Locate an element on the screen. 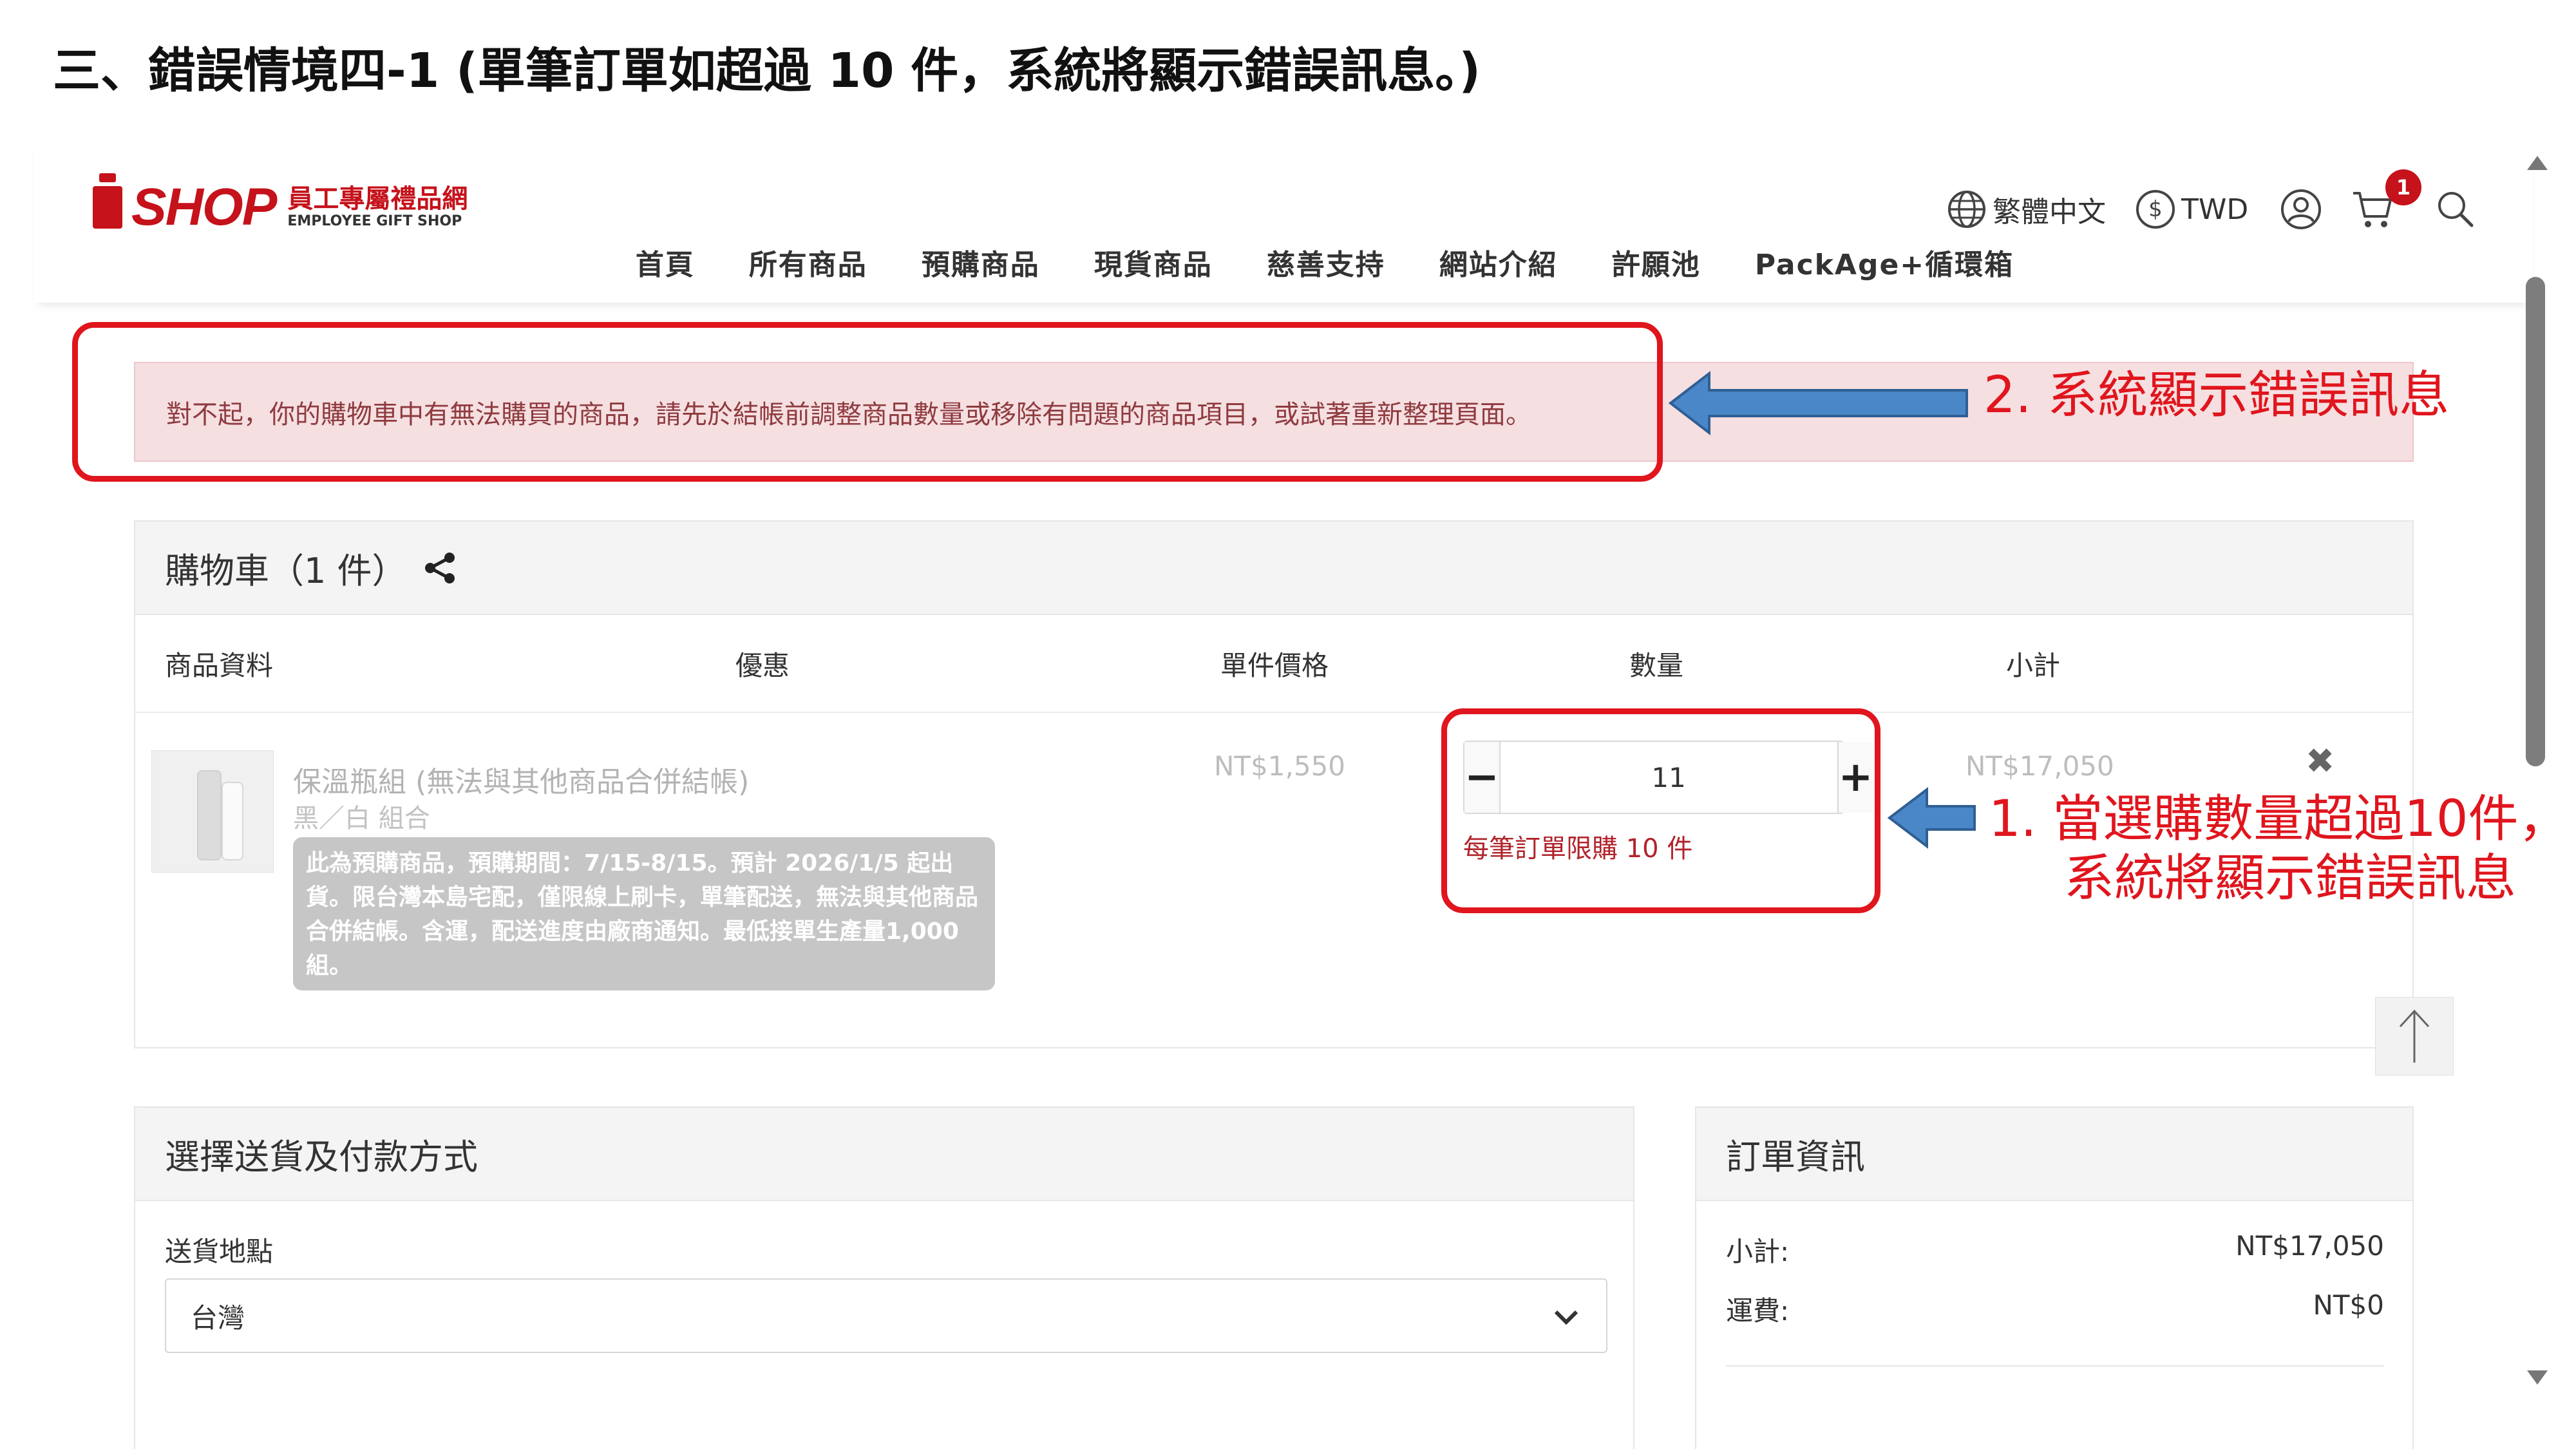 This screenshot has height=1449, width=2576. logo-en: EMPLOYEE GIFT SHOP is located at coordinates (374, 221).